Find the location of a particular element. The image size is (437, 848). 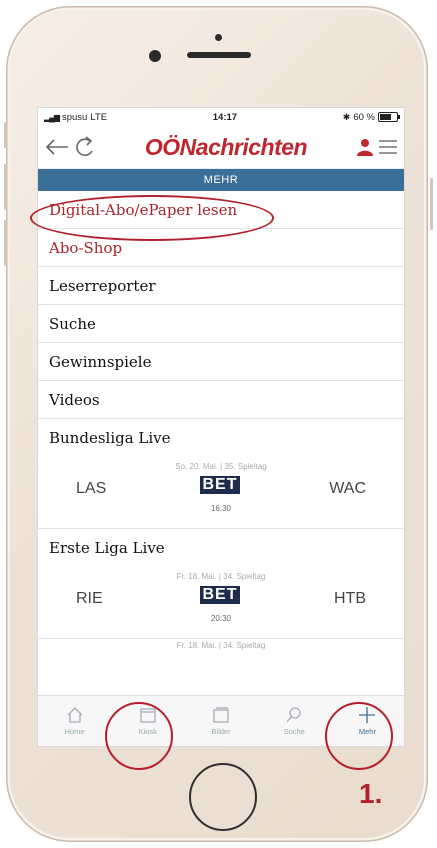

battery-percent: 60 % is located at coordinates (364, 117).